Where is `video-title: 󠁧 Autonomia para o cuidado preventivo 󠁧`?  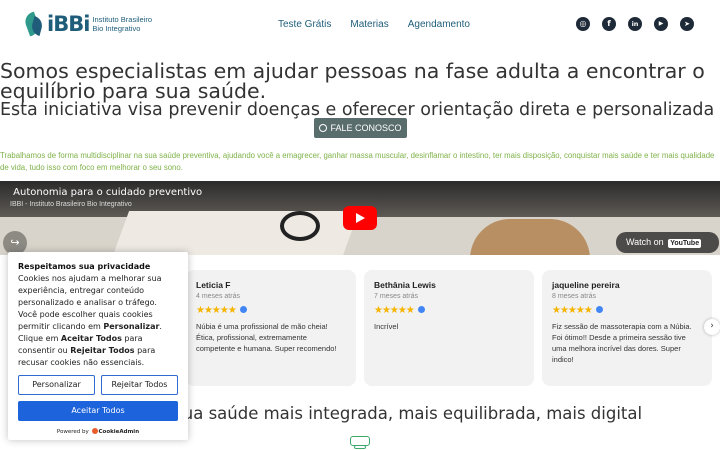 video-title: 󠁧 Autonomia para o cuidado preventivo 󠁧 is located at coordinates (107, 192).